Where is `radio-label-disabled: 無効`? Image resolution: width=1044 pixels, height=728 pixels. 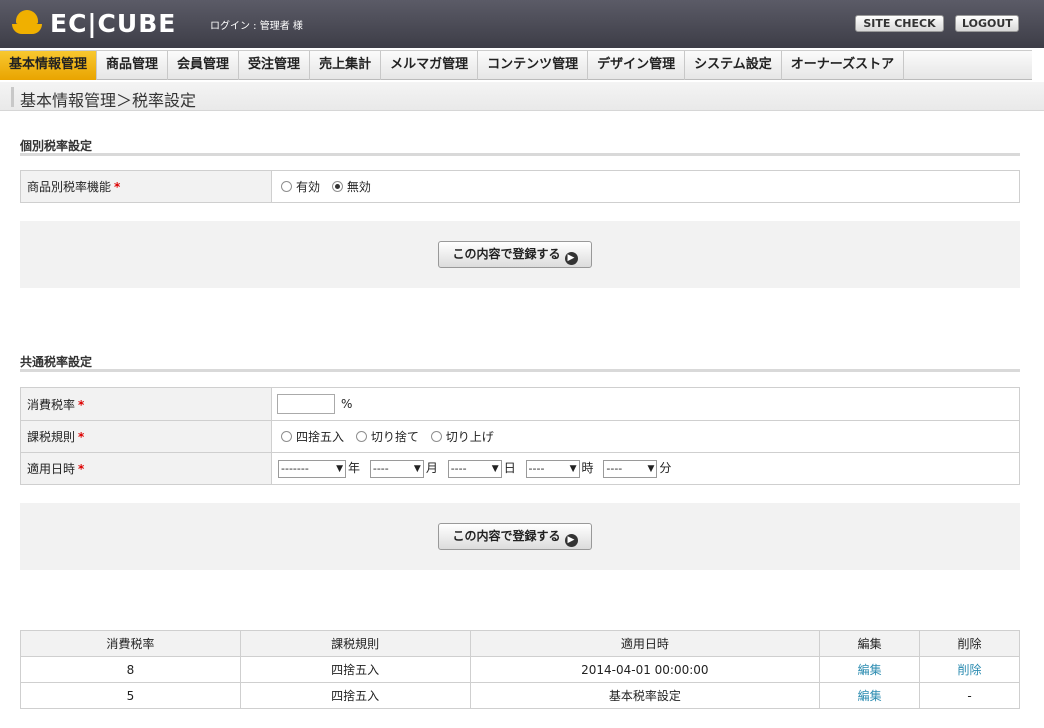 radio-label-disabled: 無効 is located at coordinates (358, 187).